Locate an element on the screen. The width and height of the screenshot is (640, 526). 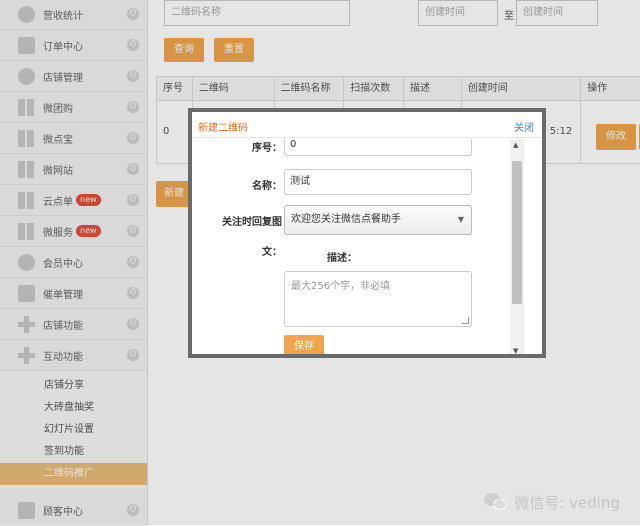
reply-select: 欢迎您关注微信点餐助手 ▼ is located at coordinates (378, 220).